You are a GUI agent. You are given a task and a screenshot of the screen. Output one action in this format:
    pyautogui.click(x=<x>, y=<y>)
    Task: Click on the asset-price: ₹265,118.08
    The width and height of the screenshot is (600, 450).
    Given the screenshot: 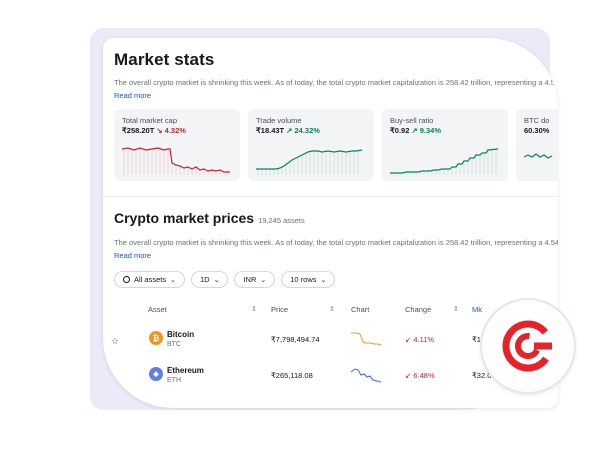 What is the action you would take?
    pyautogui.click(x=292, y=375)
    